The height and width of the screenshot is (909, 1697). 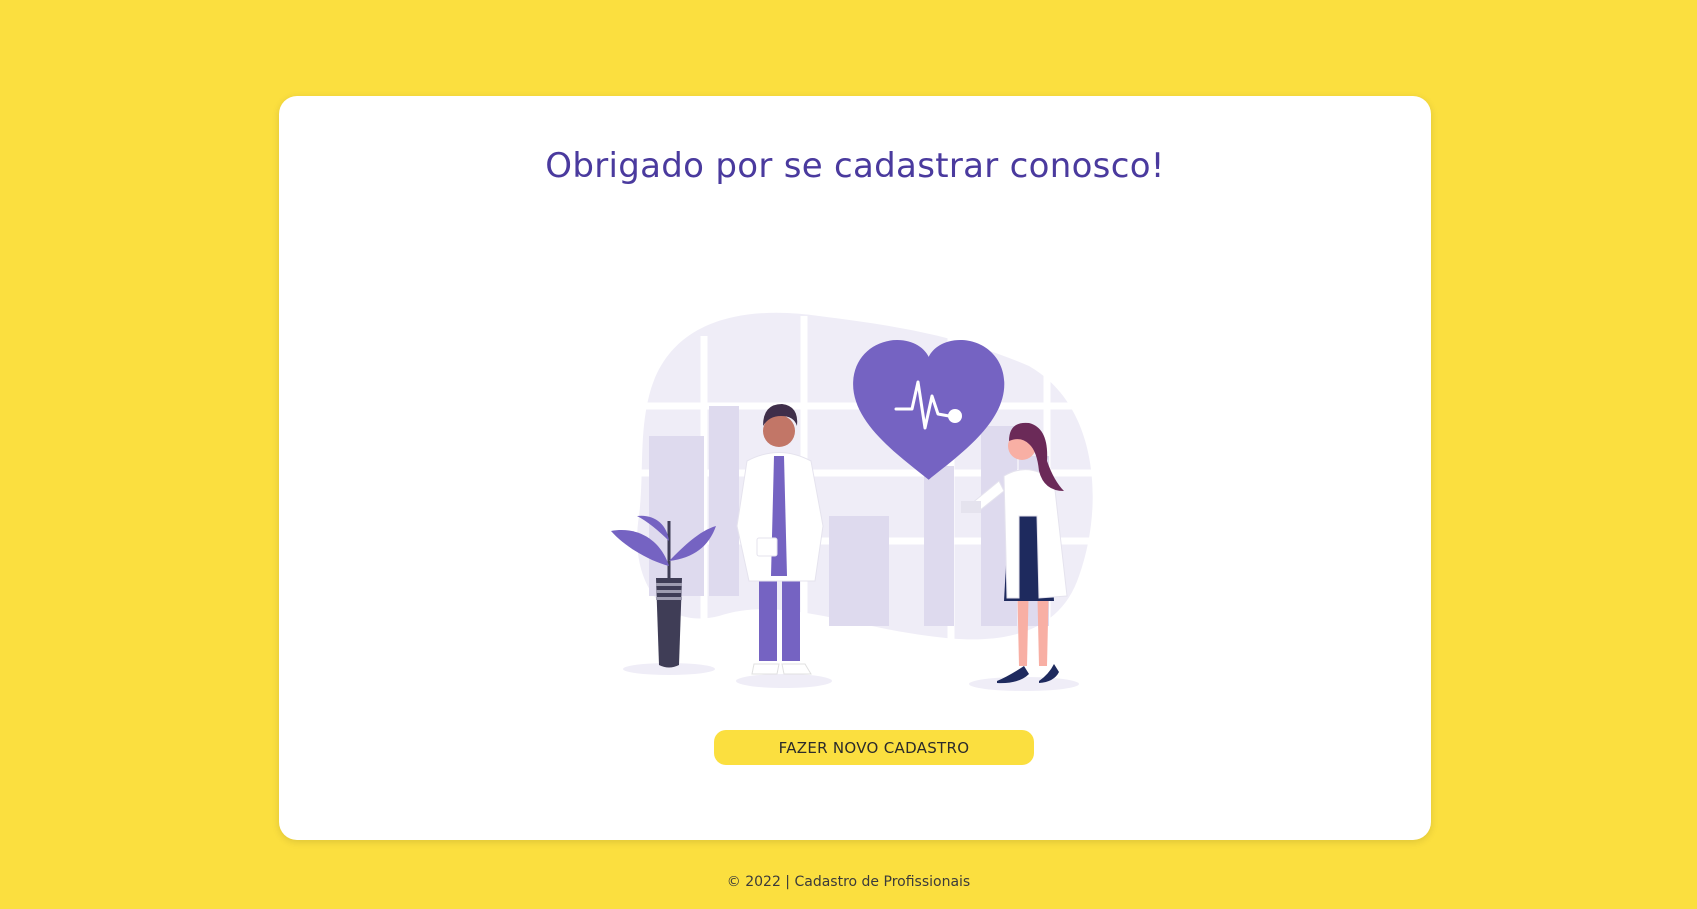 What do you see at coordinates (855, 166) in the screenshot?
I see `page-title: Obrigado por se cadastrar conosco!` at bounding box center [855, 166].